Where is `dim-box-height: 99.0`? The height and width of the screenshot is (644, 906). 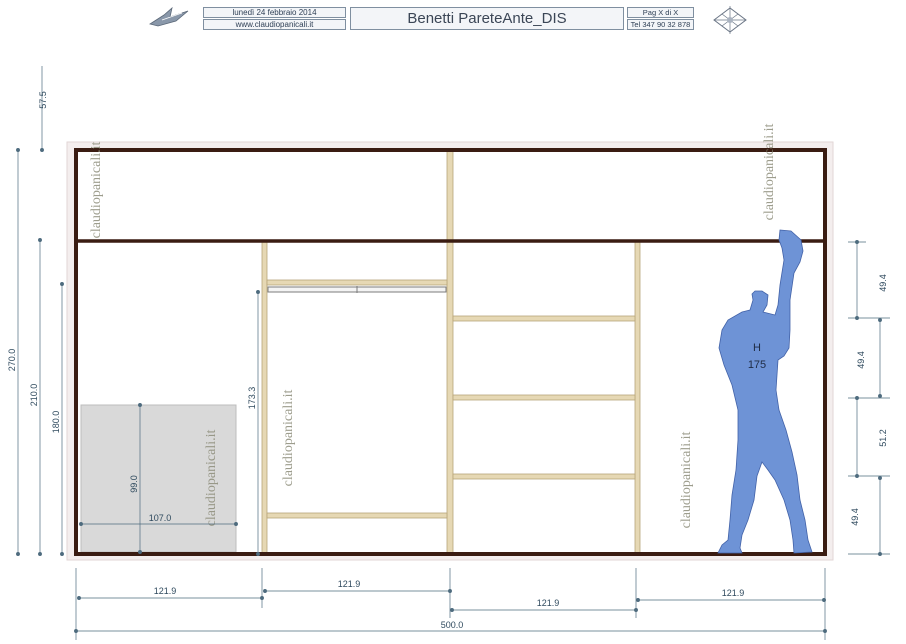
dim-box-height: 99.0 is located at coordinates (134, 484).